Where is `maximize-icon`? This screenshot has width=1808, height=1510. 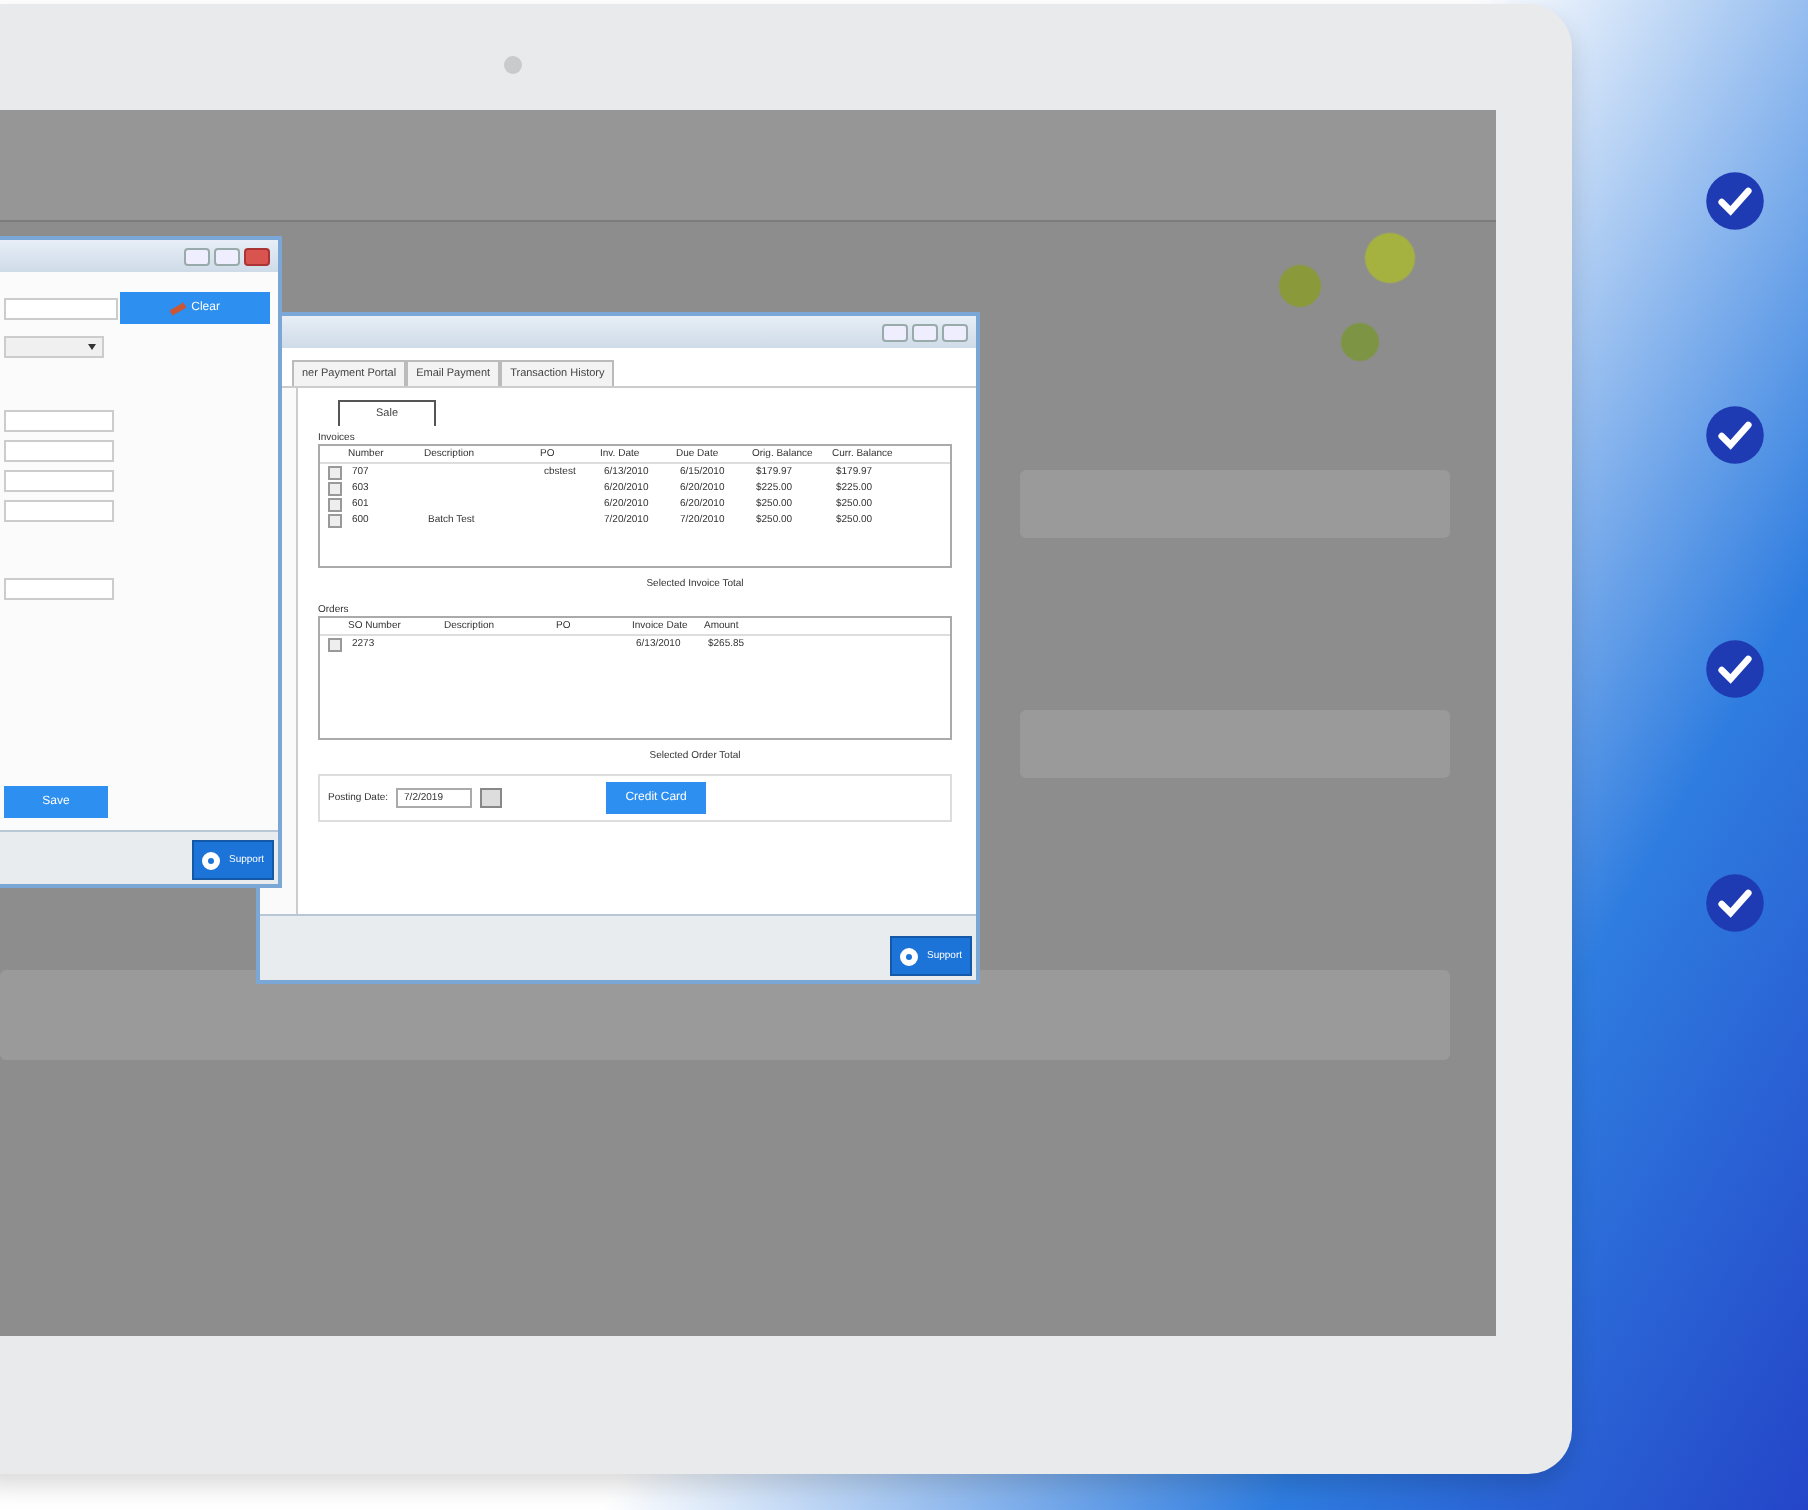
maximize-icon is located at coordinates (925, 332).